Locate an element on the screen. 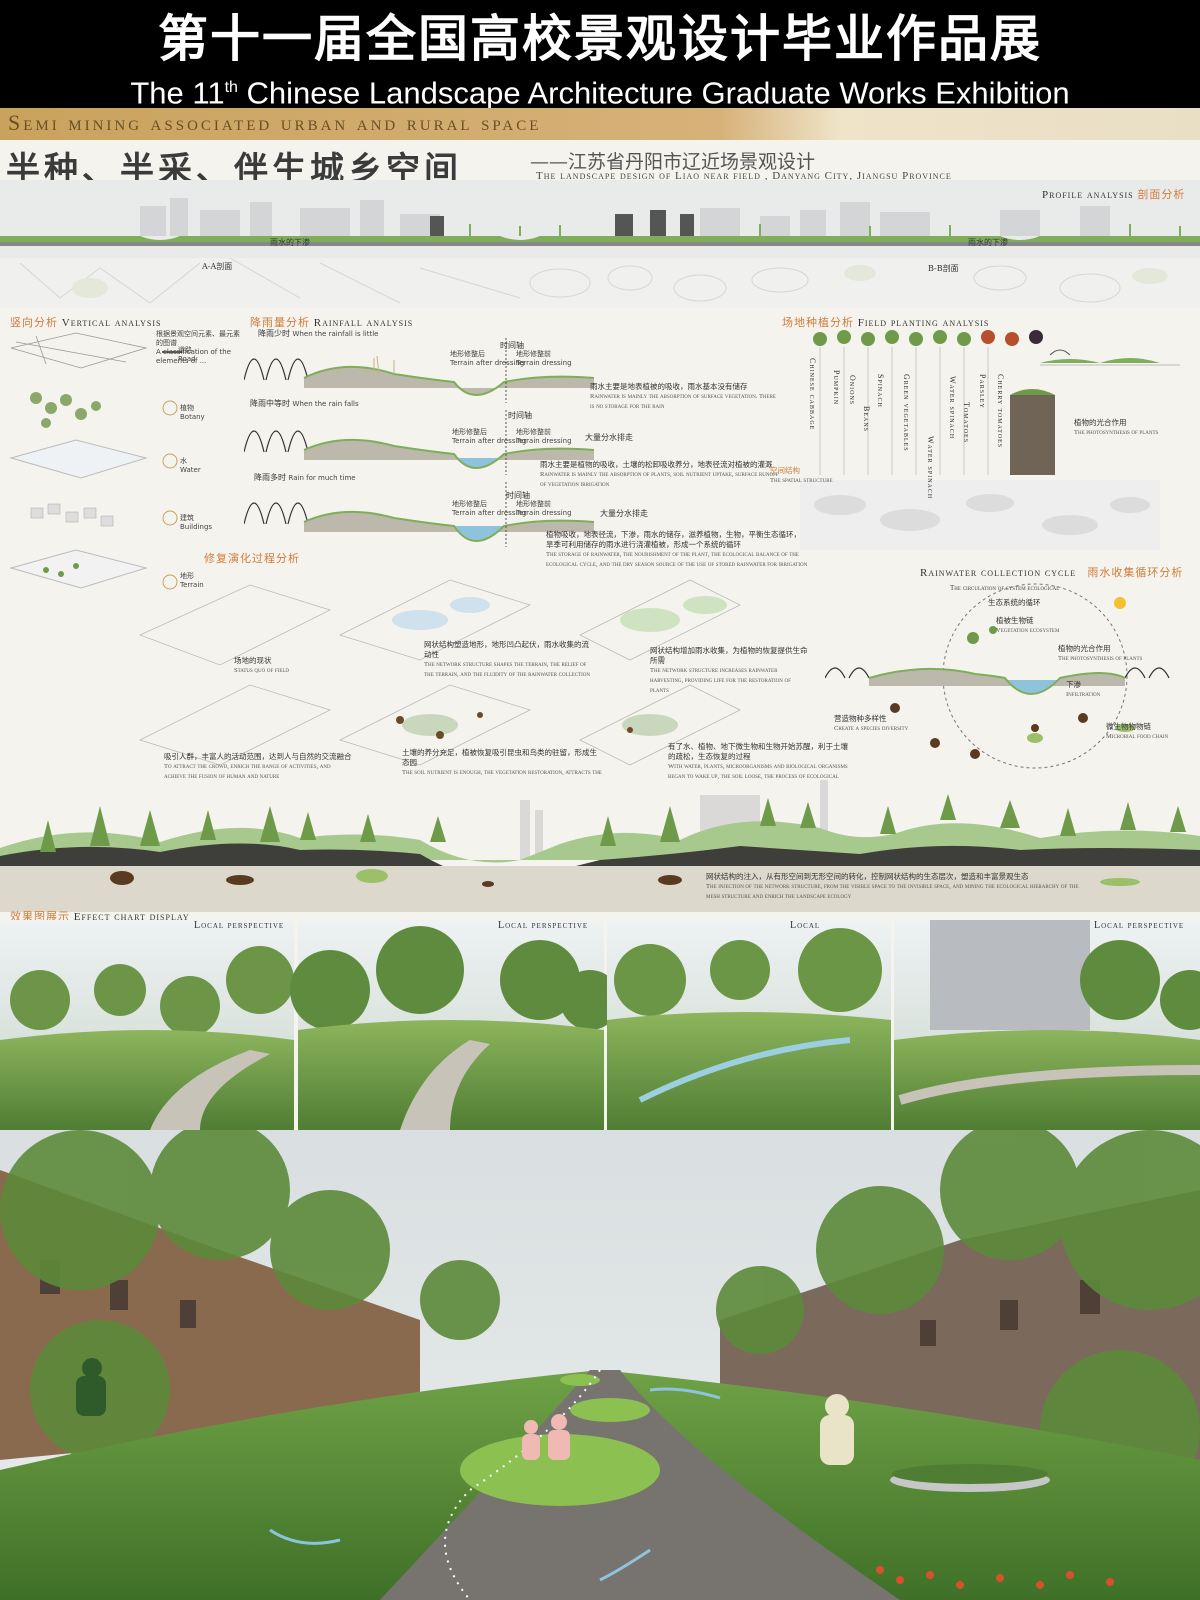 This screenshot has height=1600, width=1200. vertical-layer-stack is located at coordinates (78, 460).